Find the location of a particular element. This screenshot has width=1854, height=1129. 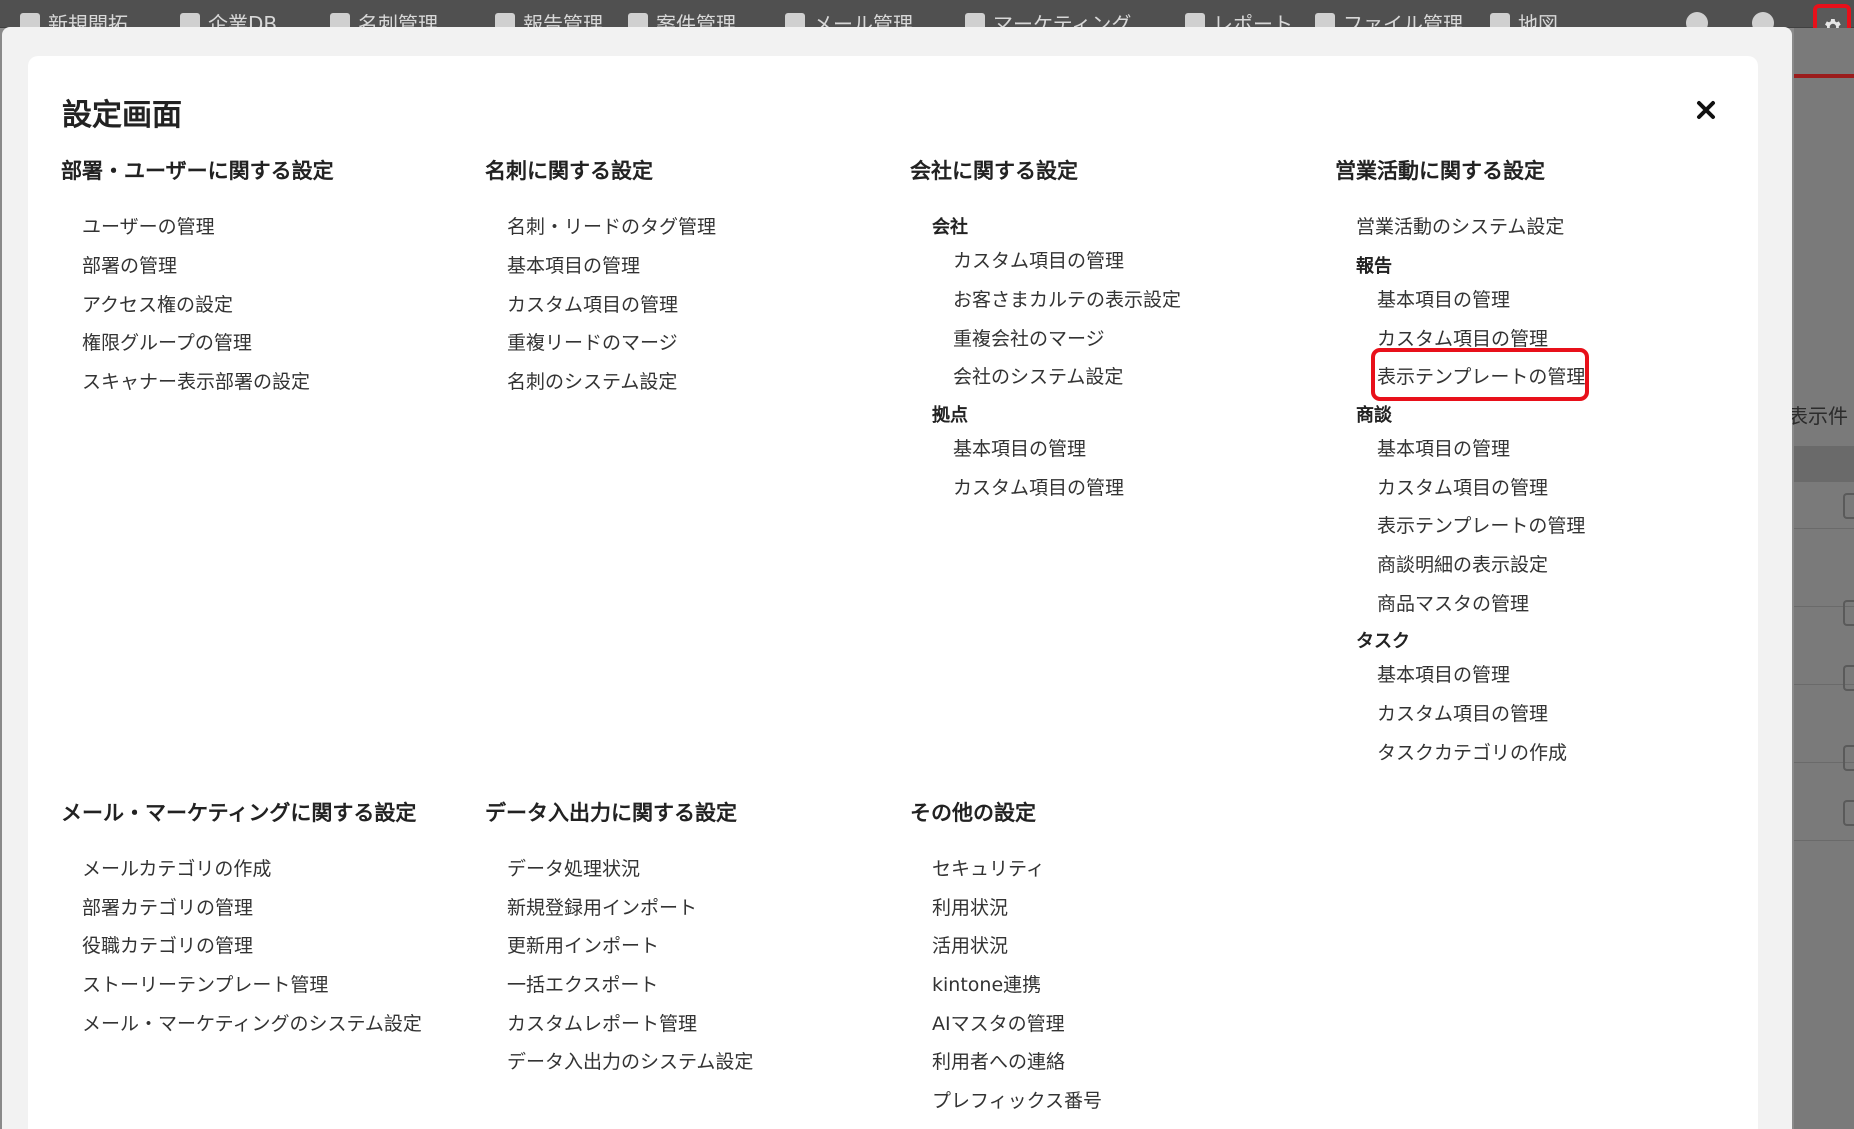

bell-icon is located at coordinates (1763, 19).